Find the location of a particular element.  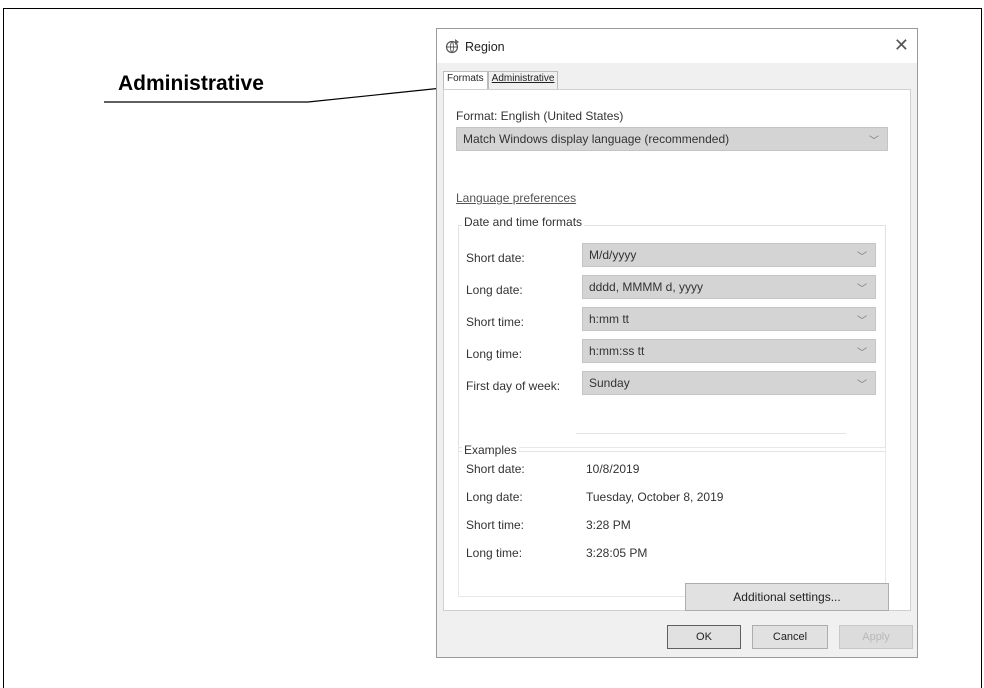

short-time-select: h:mm tt ﹀ is located at coordinates (729, 319).